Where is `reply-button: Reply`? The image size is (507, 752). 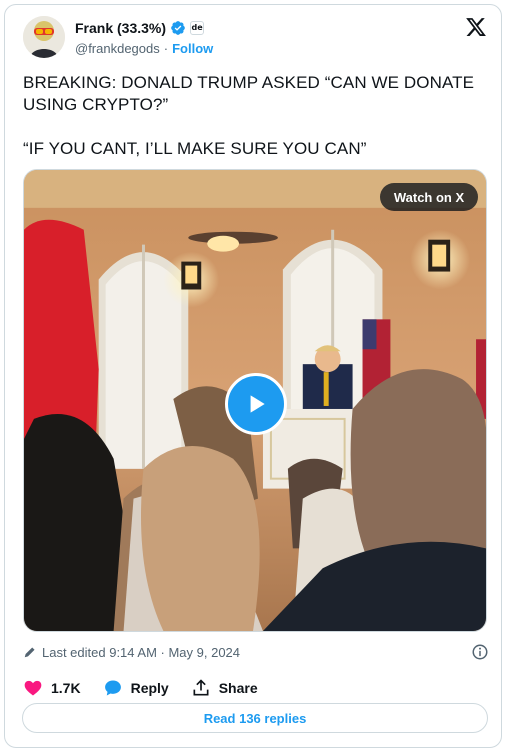
reply-button: Reply is located at coordinates (136, 688).